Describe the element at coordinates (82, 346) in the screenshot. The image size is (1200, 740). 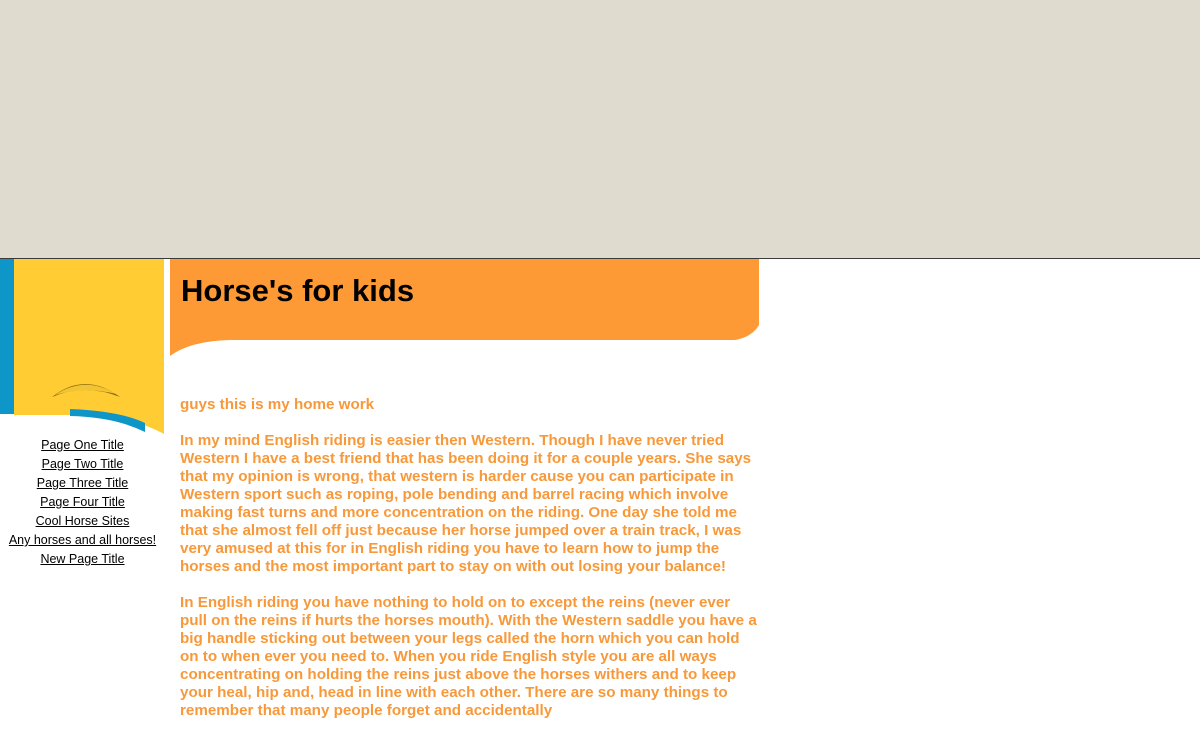
I see `sidebar-decoration` at that location.